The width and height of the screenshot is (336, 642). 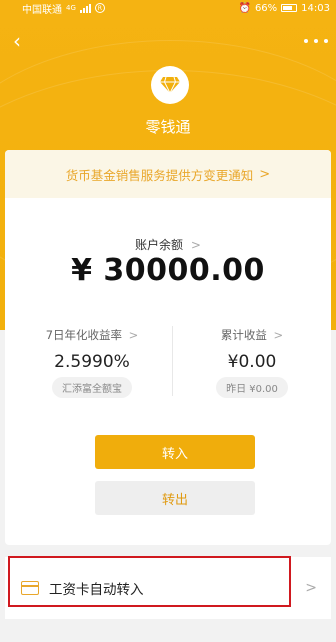 What do you see at coordinates (92, 387) in the screenshot?
I see `fund-name-badge: 汇添富全额宝` at bounding box center [92, 387].